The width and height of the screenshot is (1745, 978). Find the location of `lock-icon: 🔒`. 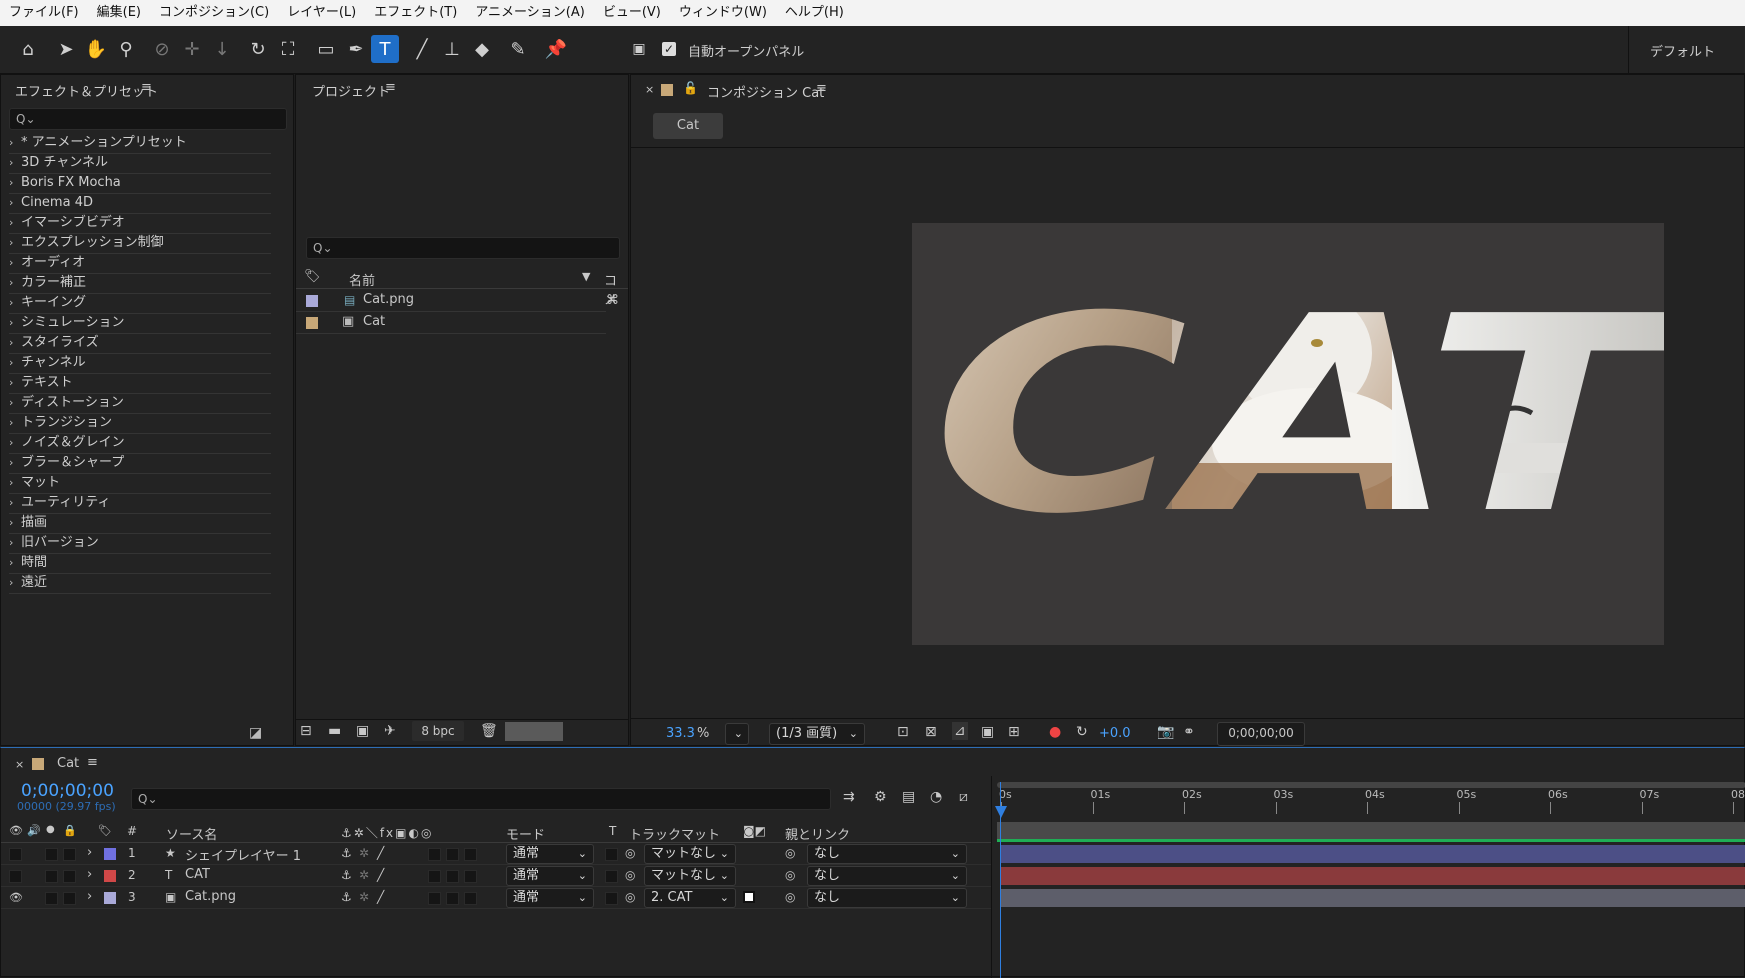

lock-icon: 🔒 is located at coordinates (70, 830).